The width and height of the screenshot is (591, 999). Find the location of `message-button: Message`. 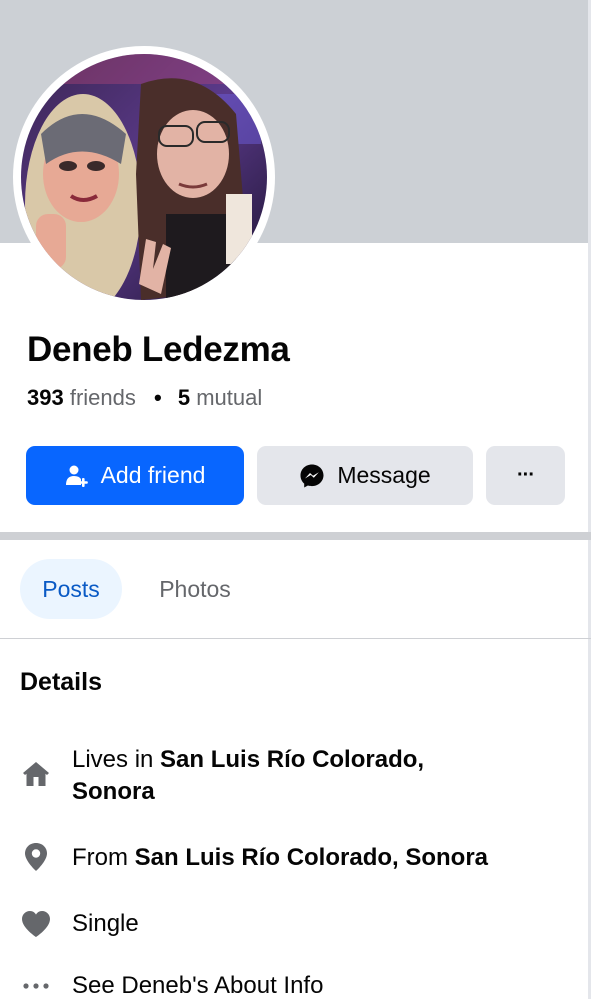

message-button: Message is located at coordinates (365, 475).